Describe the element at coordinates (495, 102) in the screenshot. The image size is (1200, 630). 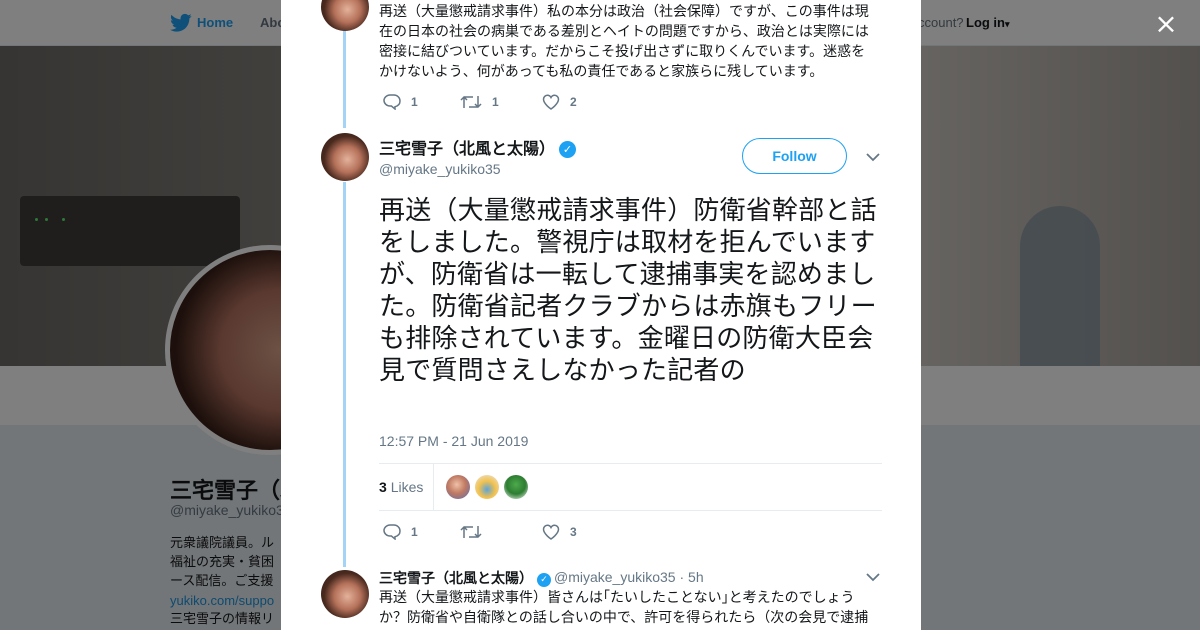
I see `retweet-count: 1` at that location.